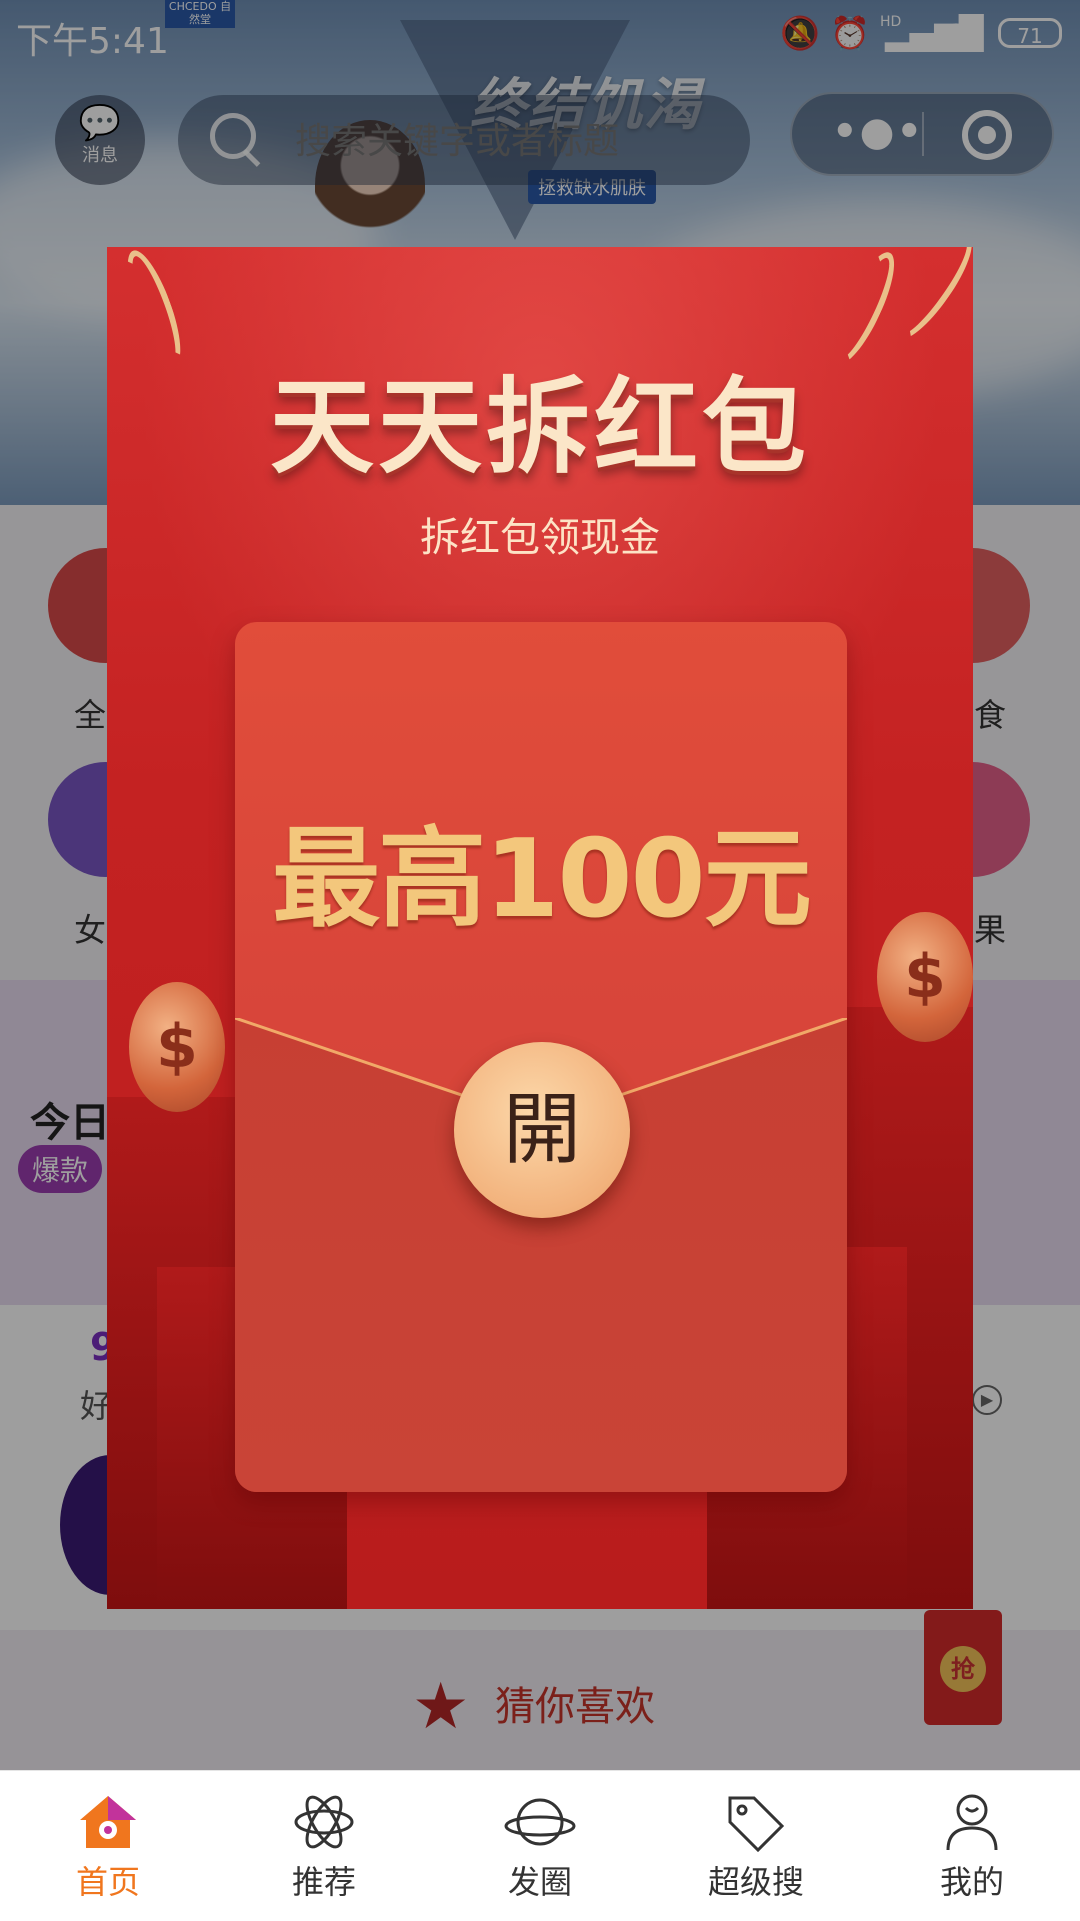 The height and width of the screenshot is (1921, 1080). What do you see at coordinates (925, 977) in the screenshot?
I see `dollar-coin-icon-right: $` at bounding box center [925, 977].